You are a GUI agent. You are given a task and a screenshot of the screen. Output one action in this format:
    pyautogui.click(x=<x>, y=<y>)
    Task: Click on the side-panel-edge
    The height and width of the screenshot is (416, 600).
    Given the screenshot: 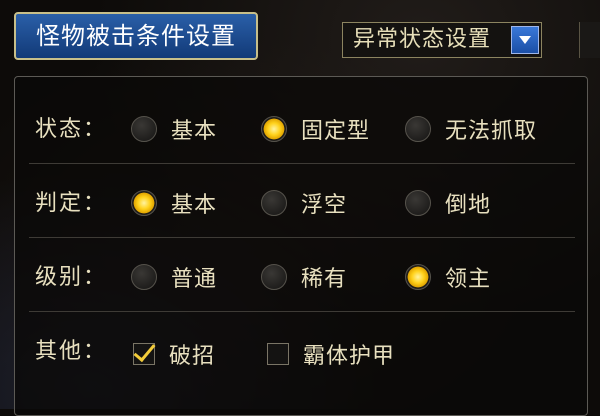 What is the action you would take?
    pyautogui.click(x=589, y=40)
    